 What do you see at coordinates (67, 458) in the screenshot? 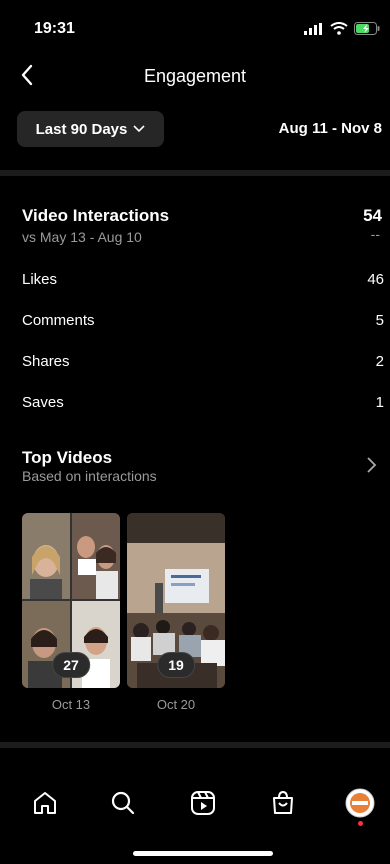
I see `top-videos-title: Top Videos` at bounding box center [67, 458].